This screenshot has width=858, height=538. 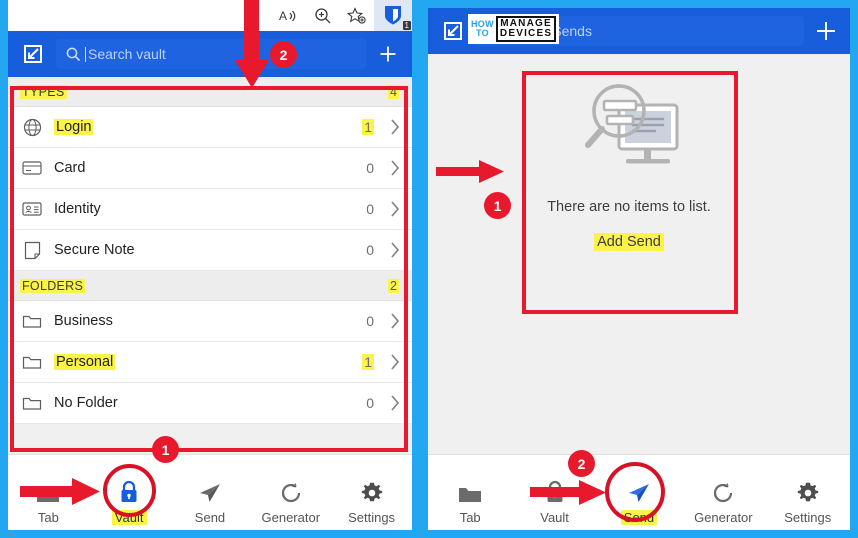 I want to click on search-input: Search vault, so click(x=211, y=54).